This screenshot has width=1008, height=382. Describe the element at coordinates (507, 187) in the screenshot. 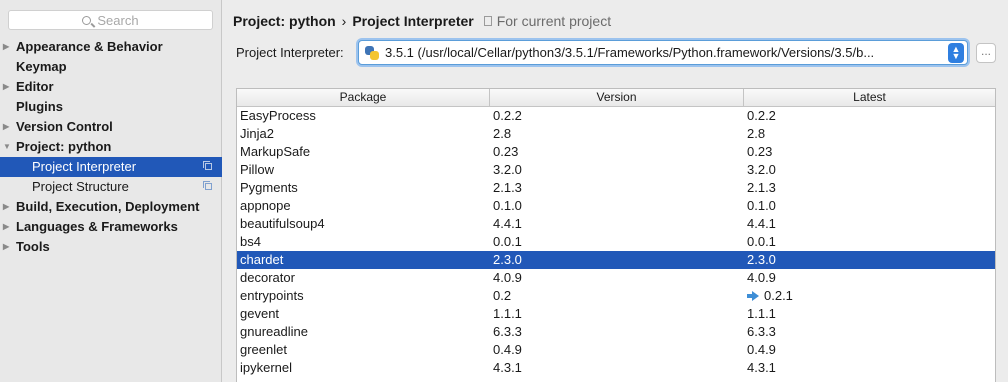

I see `version-cell-text: 2.1.3` at that location.